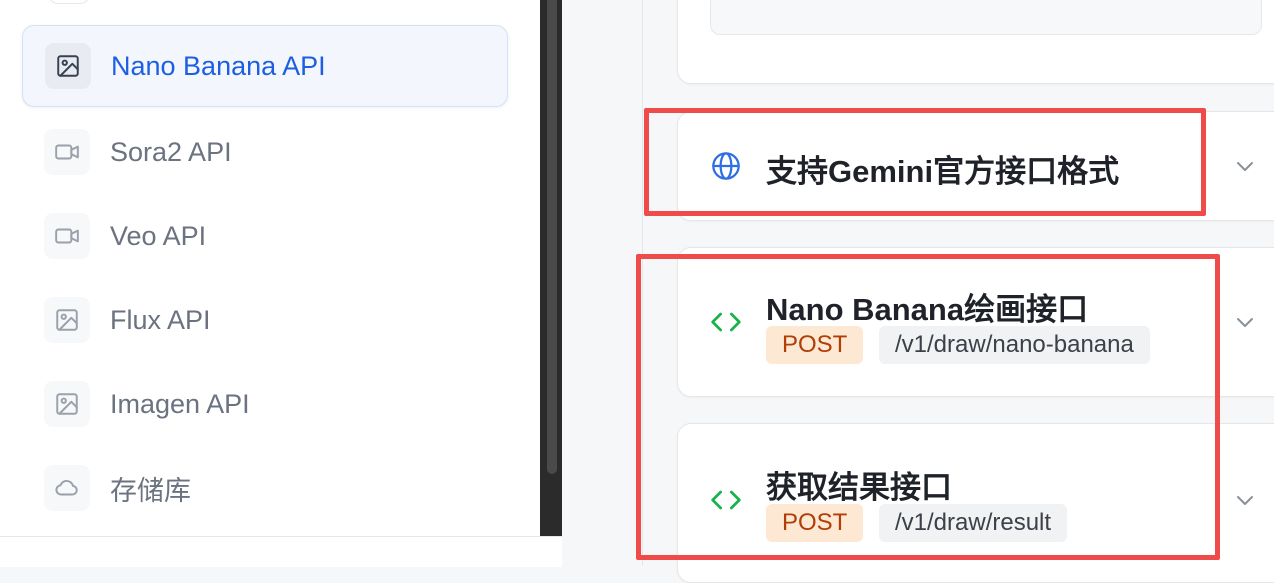  Describe the element at coordinates (975, 42) in the screenshot. I see `previous-section-card` at that location.